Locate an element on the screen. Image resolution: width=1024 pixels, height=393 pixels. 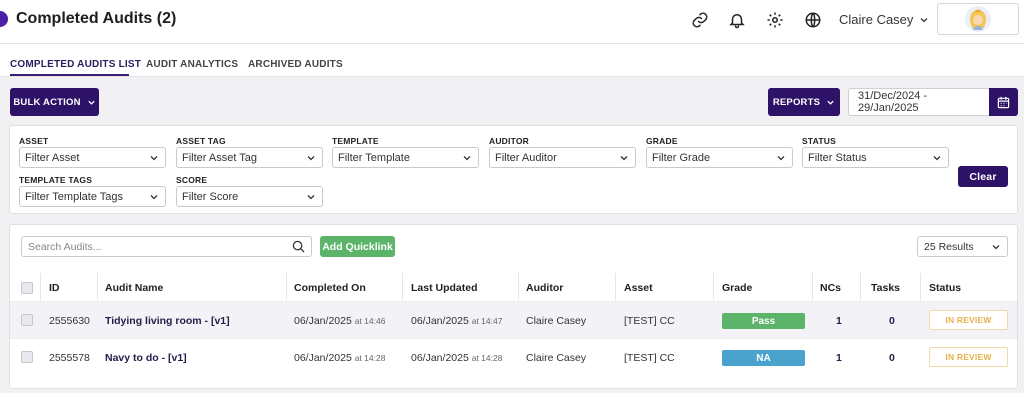
date-range-value: 31/Dec/2024 - 29/Jan/2025 is located at coordinates (893, 102).